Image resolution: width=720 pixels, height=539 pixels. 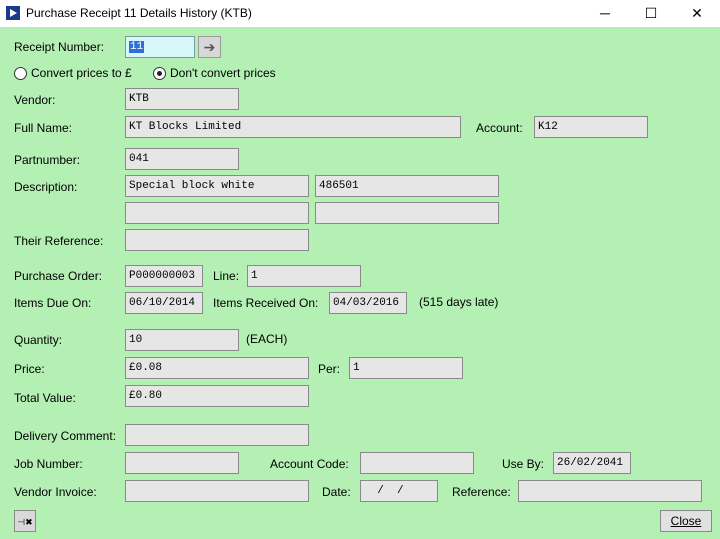 I want to click on job-number-label: Job Number:, so click(x=48, y=464).